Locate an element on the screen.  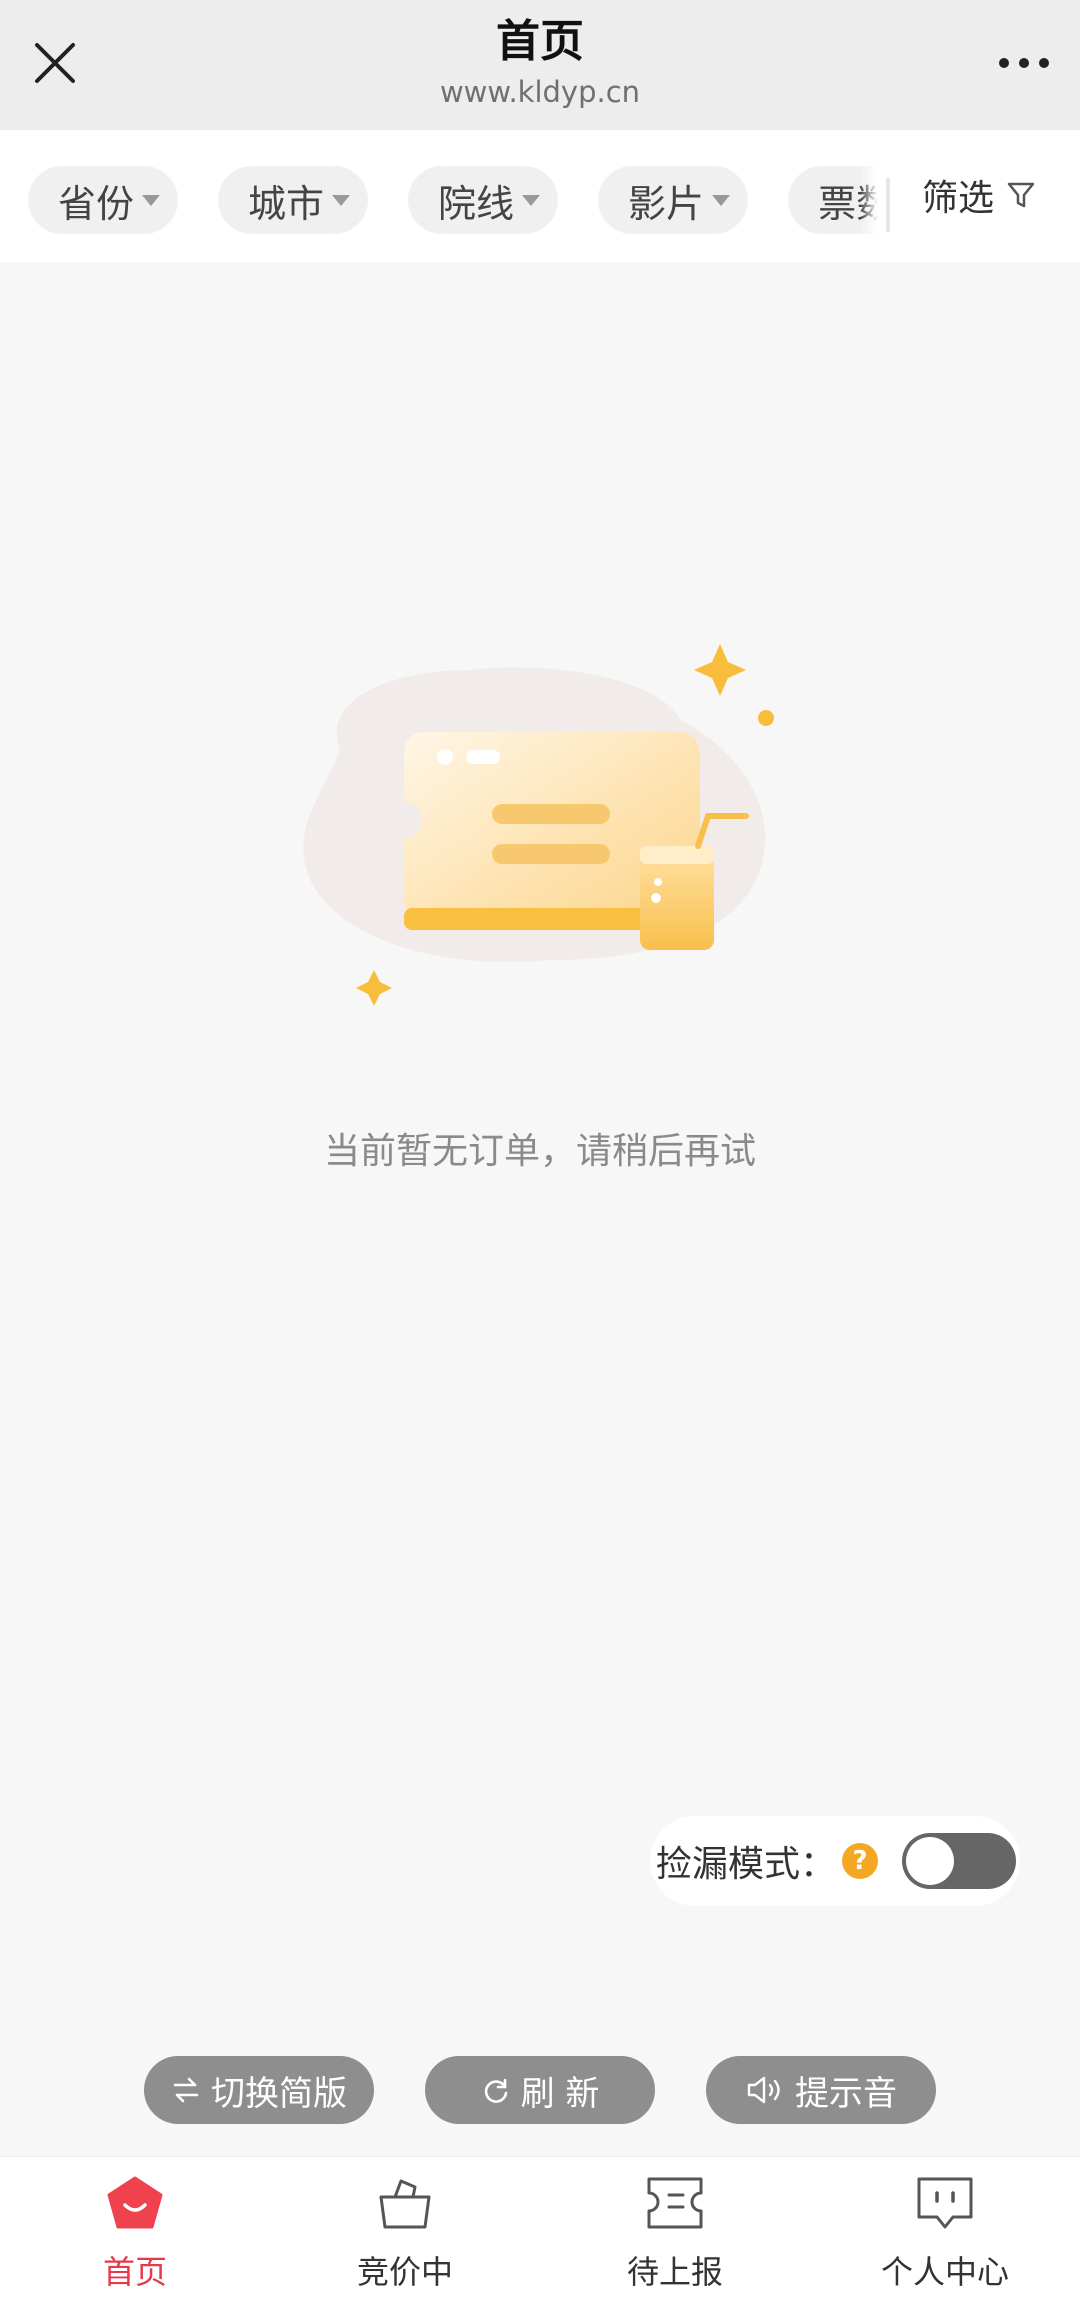
filter-funnel-icon is located at coordinates (1021, 195).